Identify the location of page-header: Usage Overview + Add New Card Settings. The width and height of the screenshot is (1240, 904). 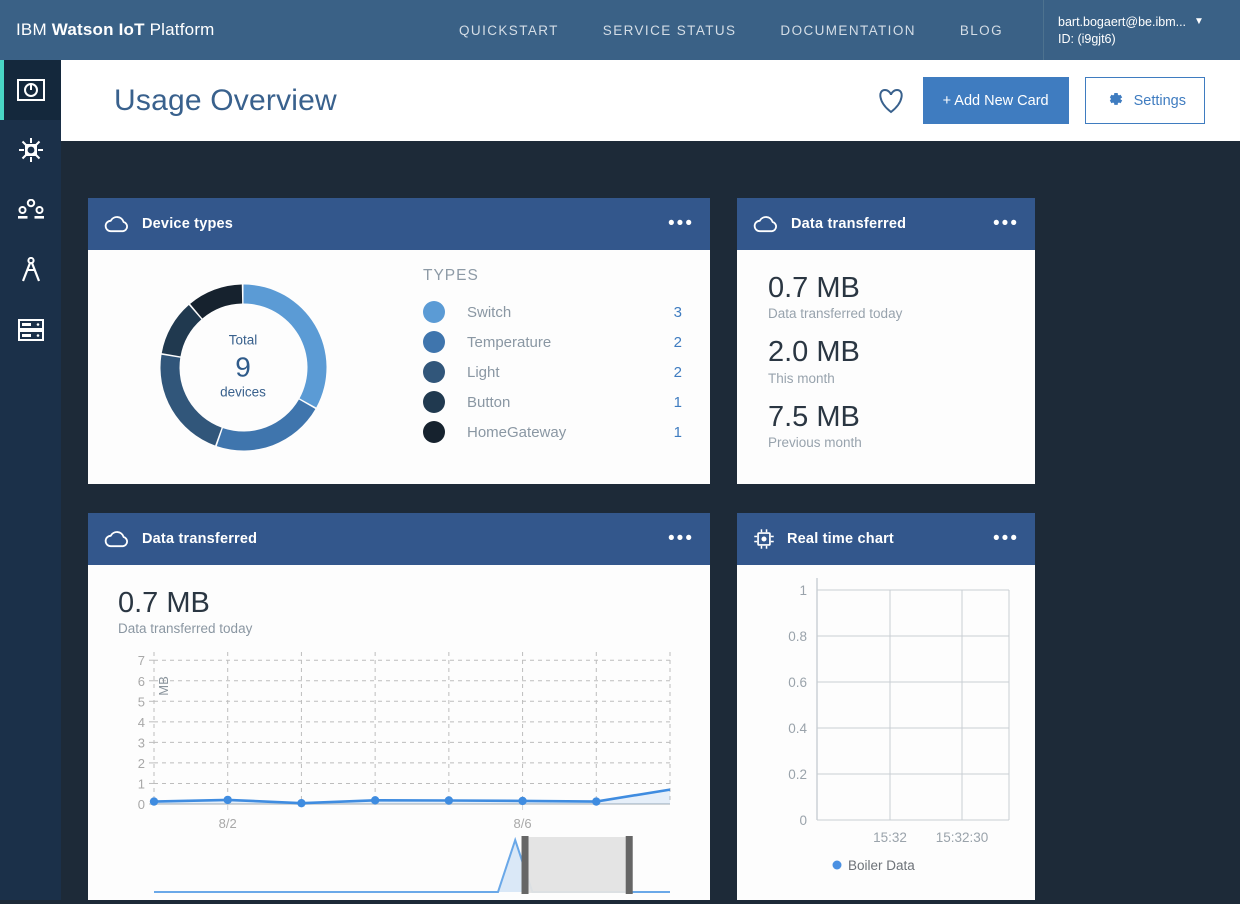
(650, 100).